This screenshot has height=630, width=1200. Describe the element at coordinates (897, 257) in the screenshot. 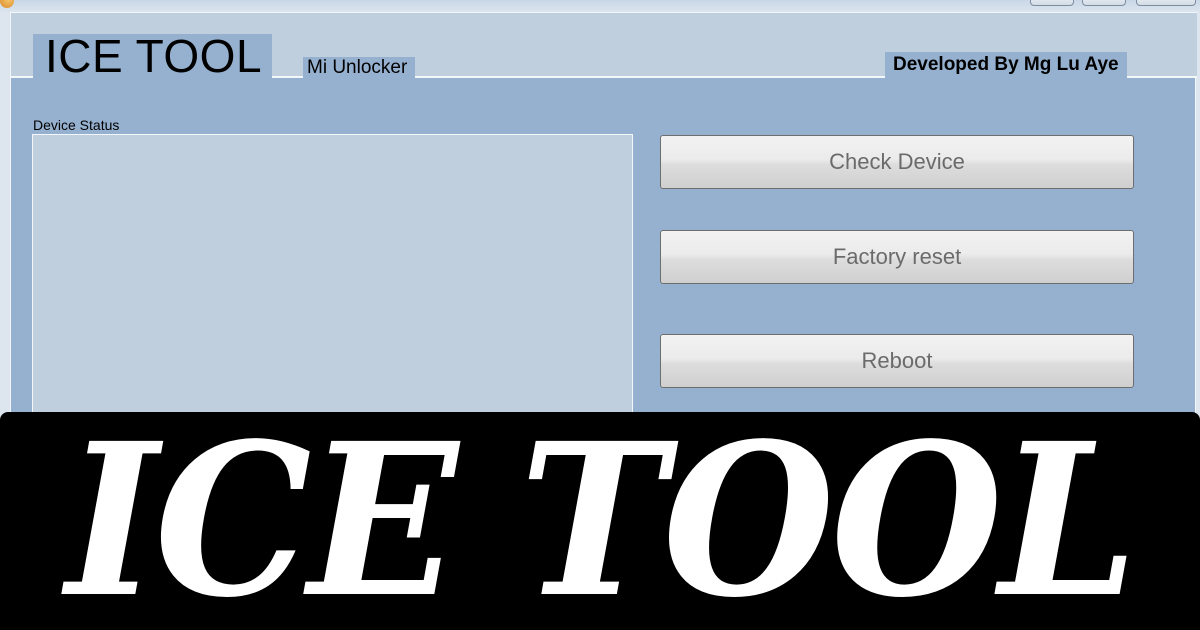

I see `factory-reset-button: Factory reset` at that location.